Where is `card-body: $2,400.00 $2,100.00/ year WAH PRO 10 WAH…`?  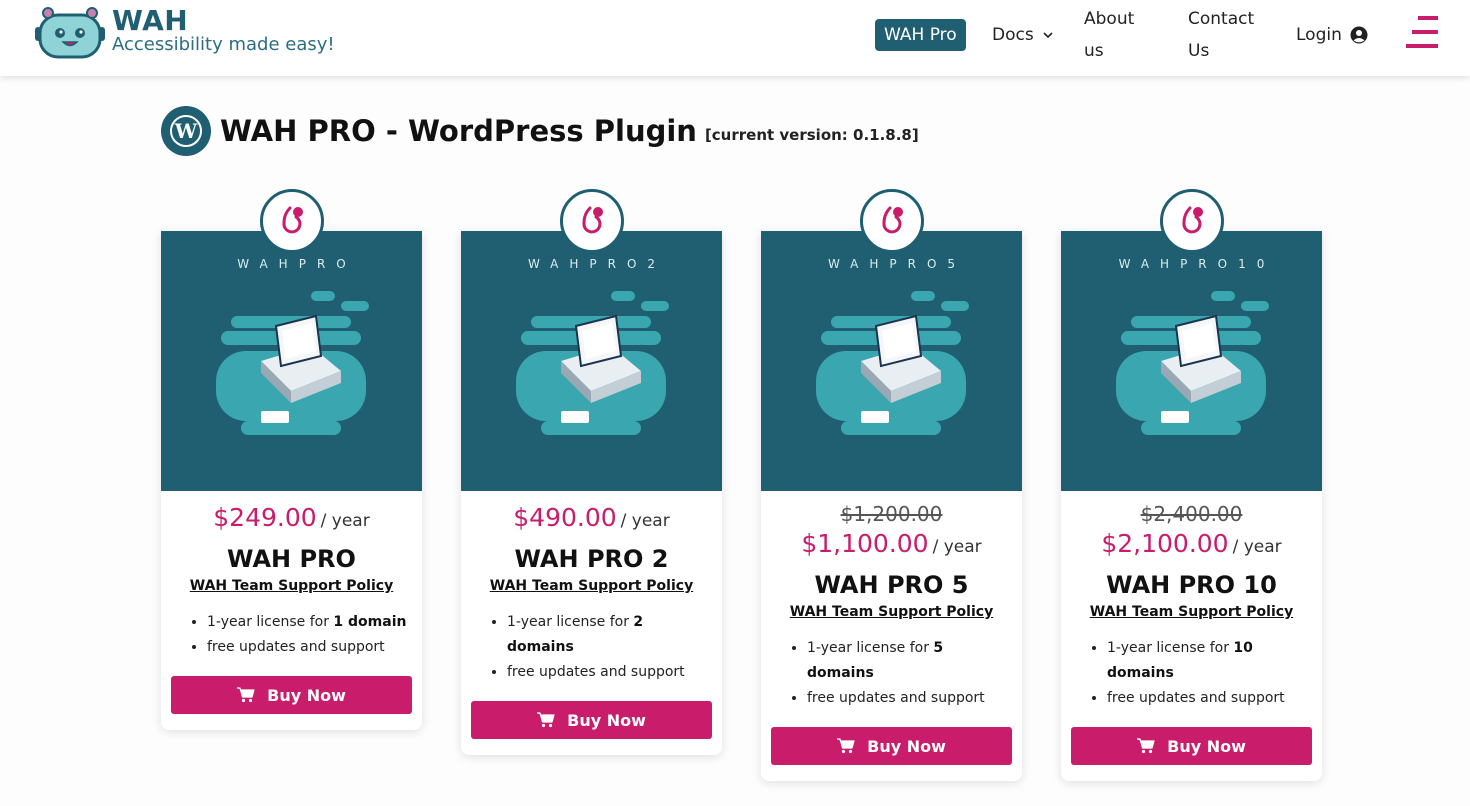
card-body: $2,400.00 $2,100.00/ year WAH PRO 10 WAH… is located at coordinates (1191, 636).